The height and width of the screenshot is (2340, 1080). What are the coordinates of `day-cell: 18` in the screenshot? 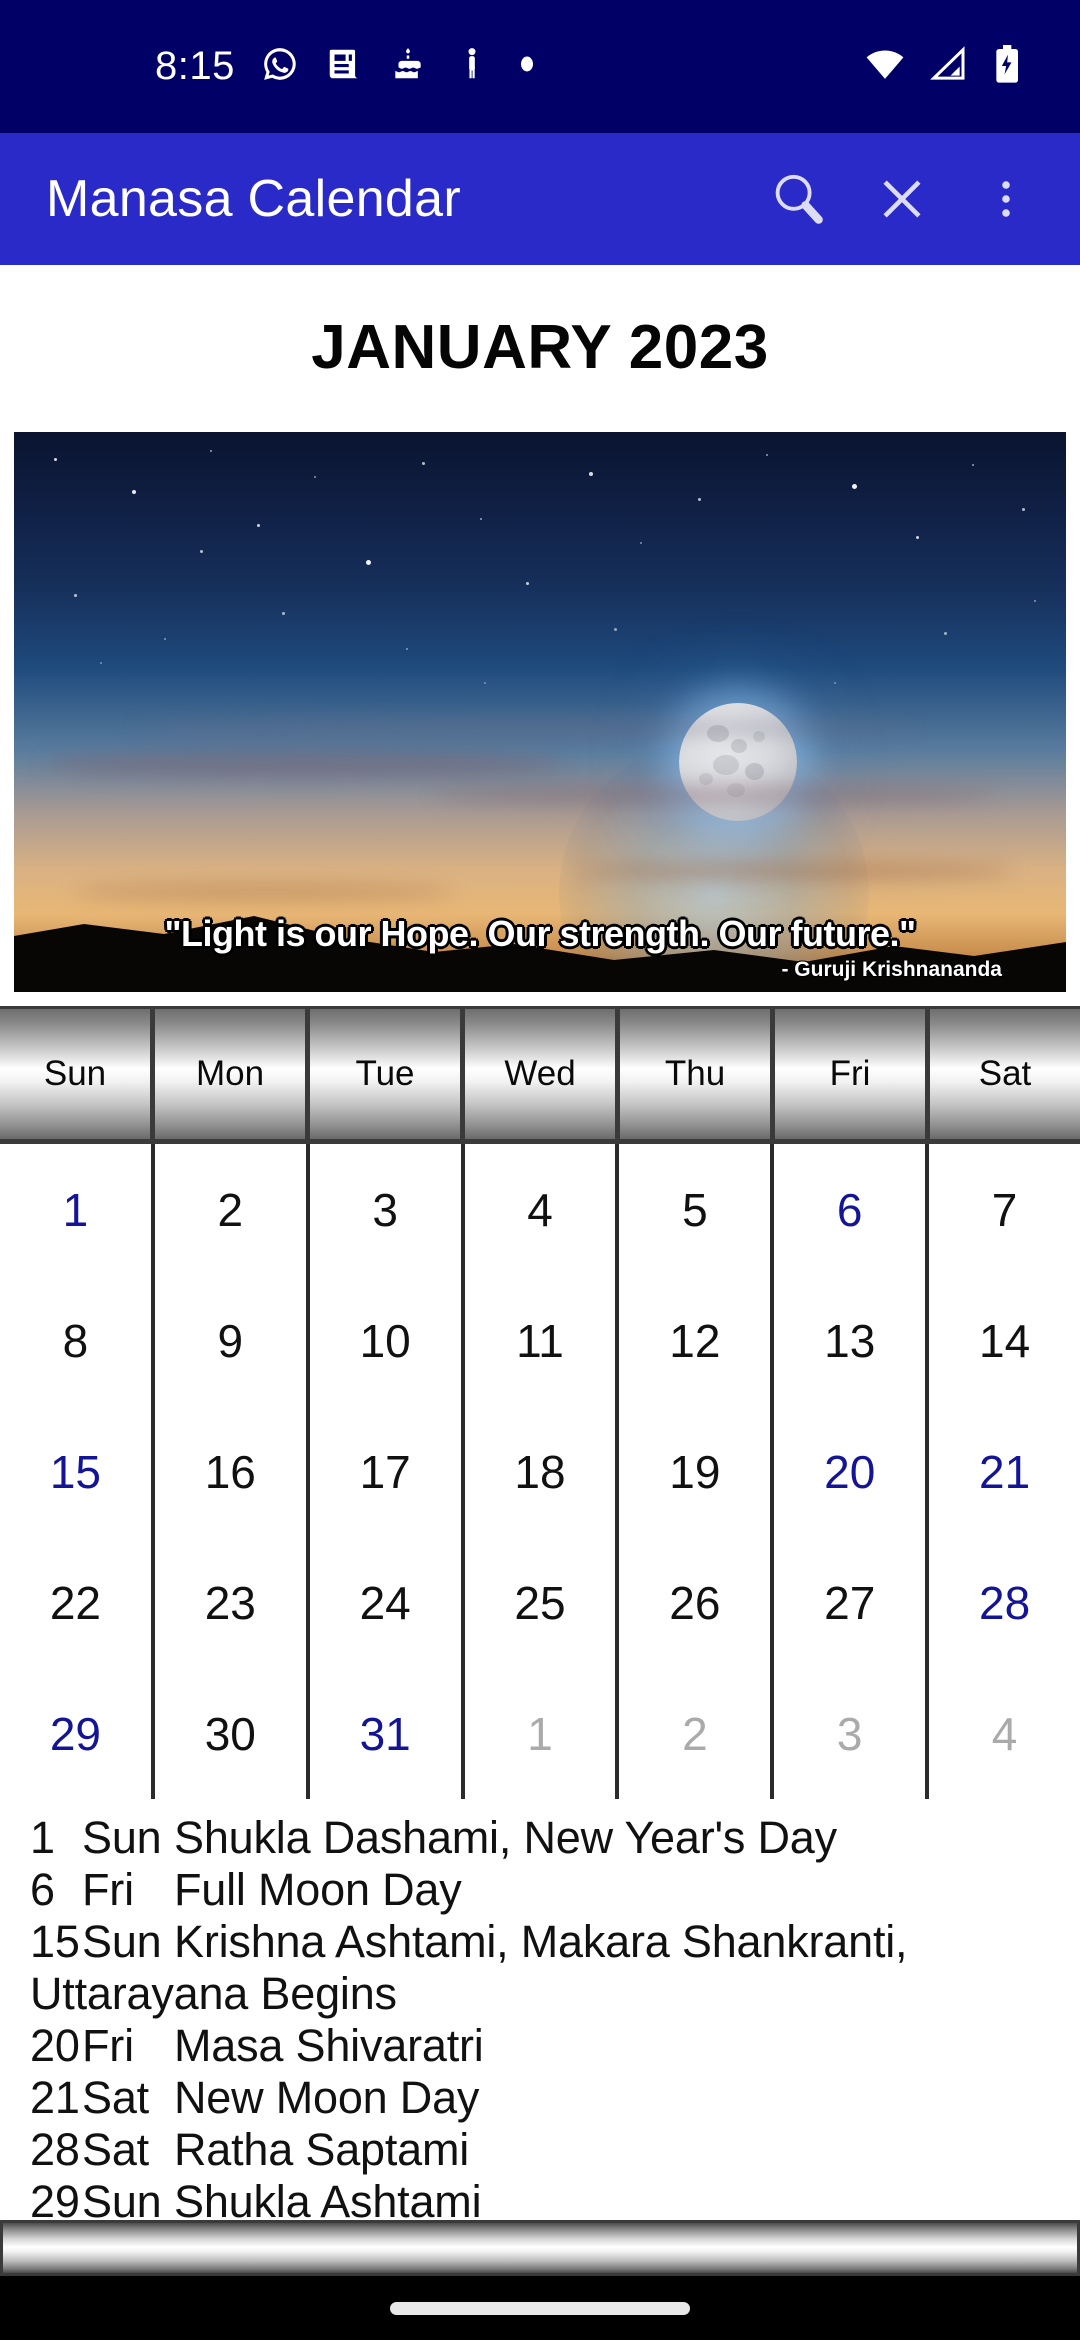 It's located at (542, 1471).